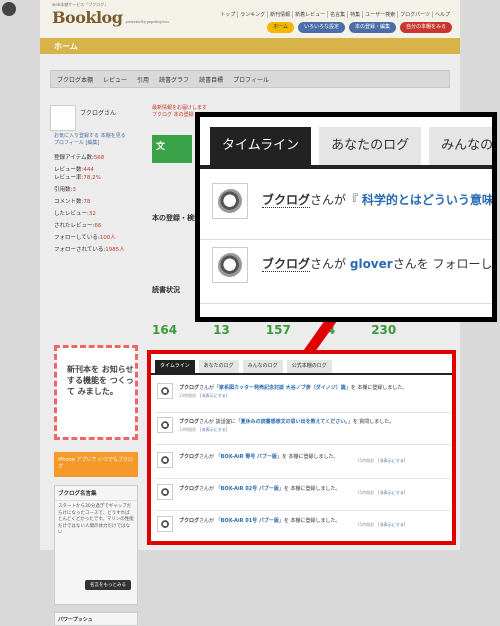 This screenshot has width=500, height=626. What do you see at coordinates (281, 14) in the screenshot?
I see `topnav-new-books: 新刊情報` at bounding box center [281, 14].